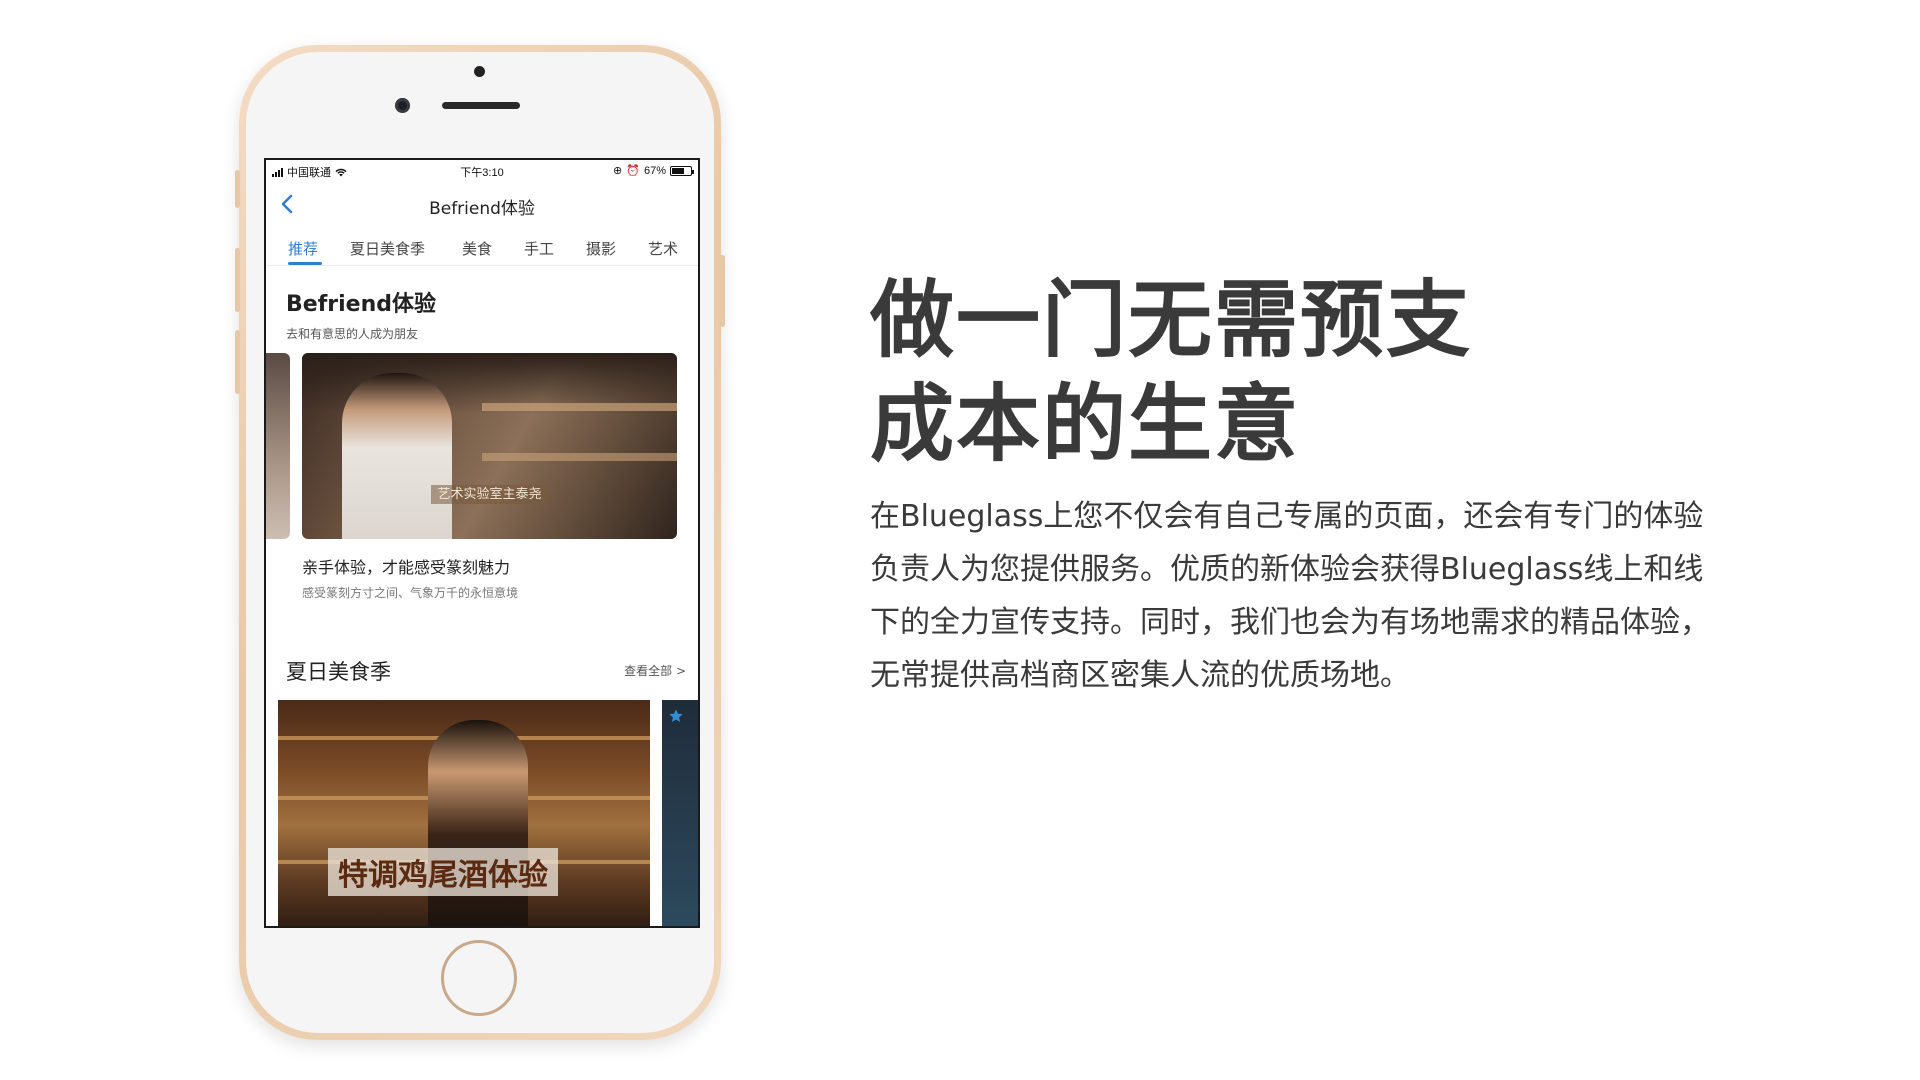 This screenshot has height=1080, width=1920. What do you see at coordinates (406, 566) in the screenshot?
I see `card-title: 亲手体验，才能感受篆刻魅力` at bounding box center [406, 566].